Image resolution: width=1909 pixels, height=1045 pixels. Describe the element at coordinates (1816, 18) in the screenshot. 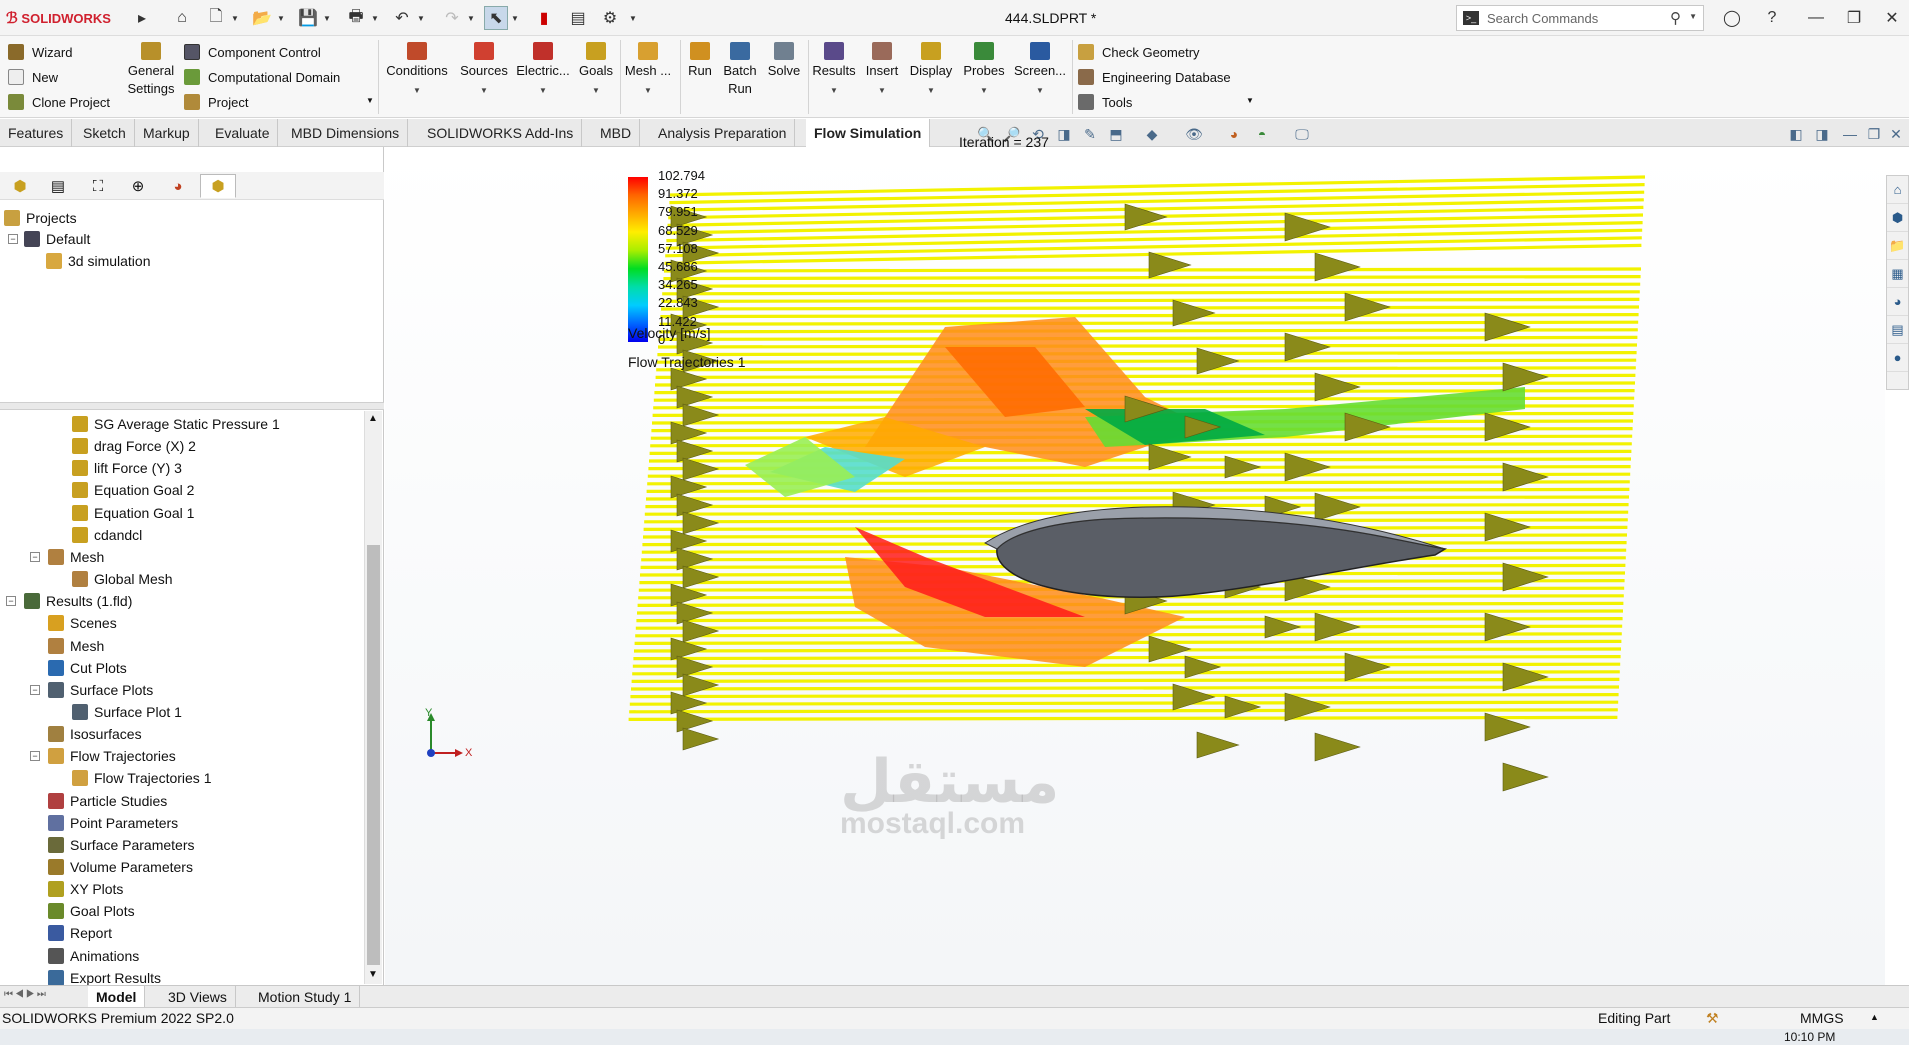

I see `minimize-icon: —` at that location.